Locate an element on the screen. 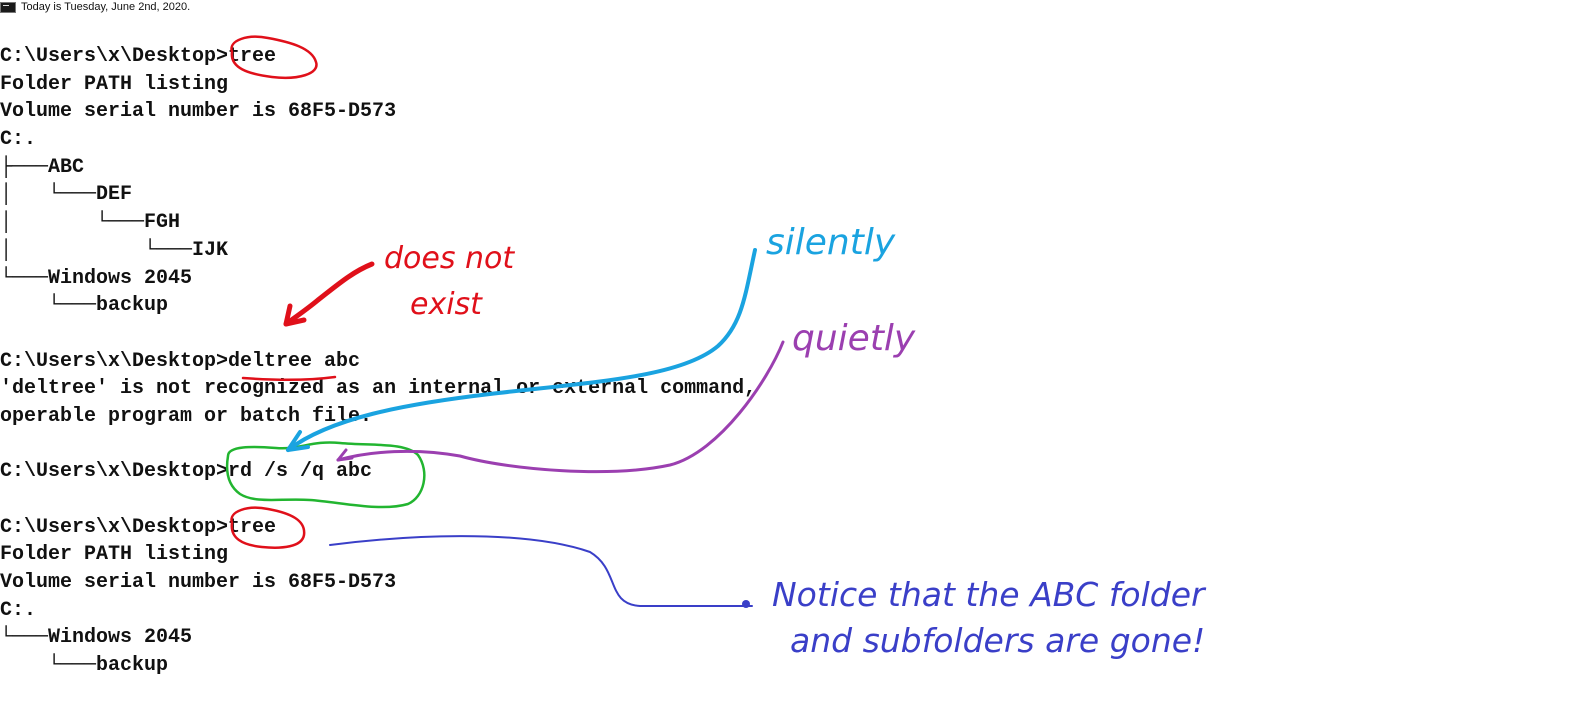 Image resolution: width=1579 pixels, height=706 pixels. console-line: C:\Users\x\Desktop>rd /s /q abc is located at coordinates (186, 472).